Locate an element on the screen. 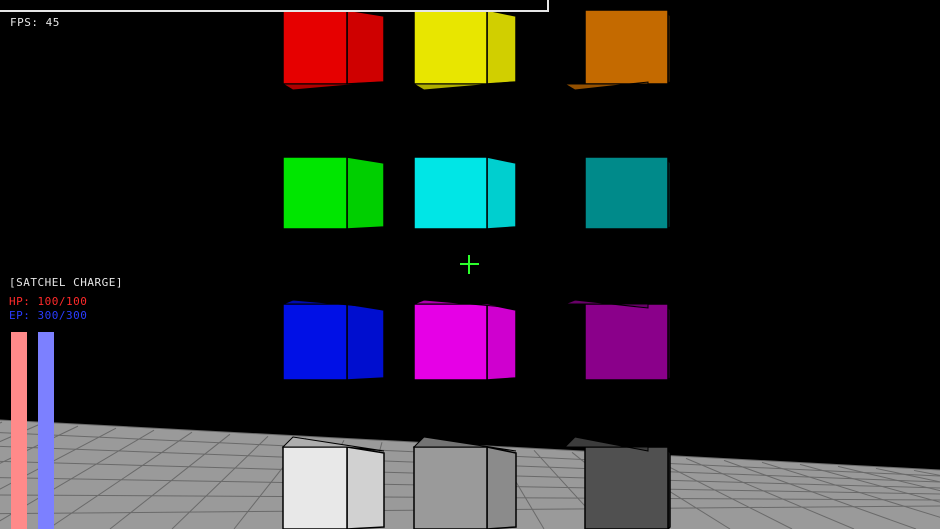 Image resolution: width=940 pixels, height=529 pixels. crosshair-icon is located at coordinates (469, 264).